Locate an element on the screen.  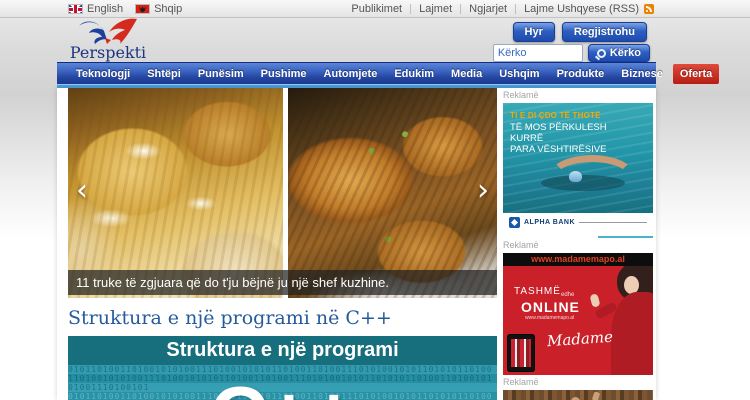
albania-flag-icon is located at coordinates (143, 8).